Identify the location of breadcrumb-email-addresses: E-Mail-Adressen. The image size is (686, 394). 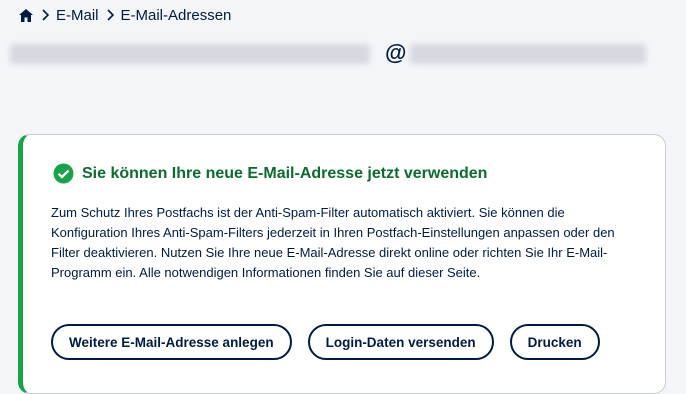
(176, 15).